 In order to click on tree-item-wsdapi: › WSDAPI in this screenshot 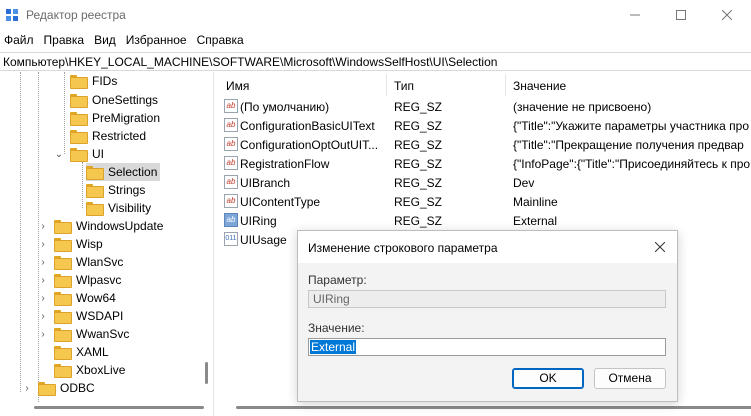, I will do `click(80, 316)`.